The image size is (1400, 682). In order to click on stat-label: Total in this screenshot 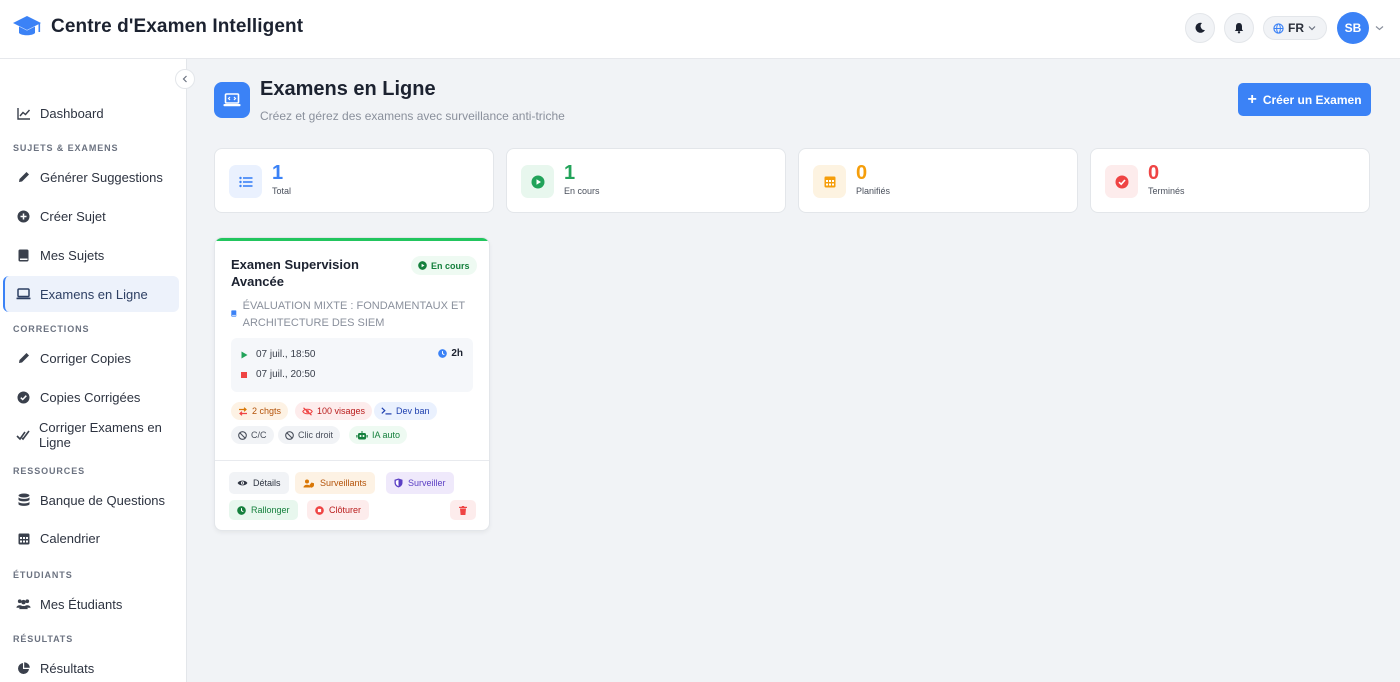, I will do `click(282, 191)`.